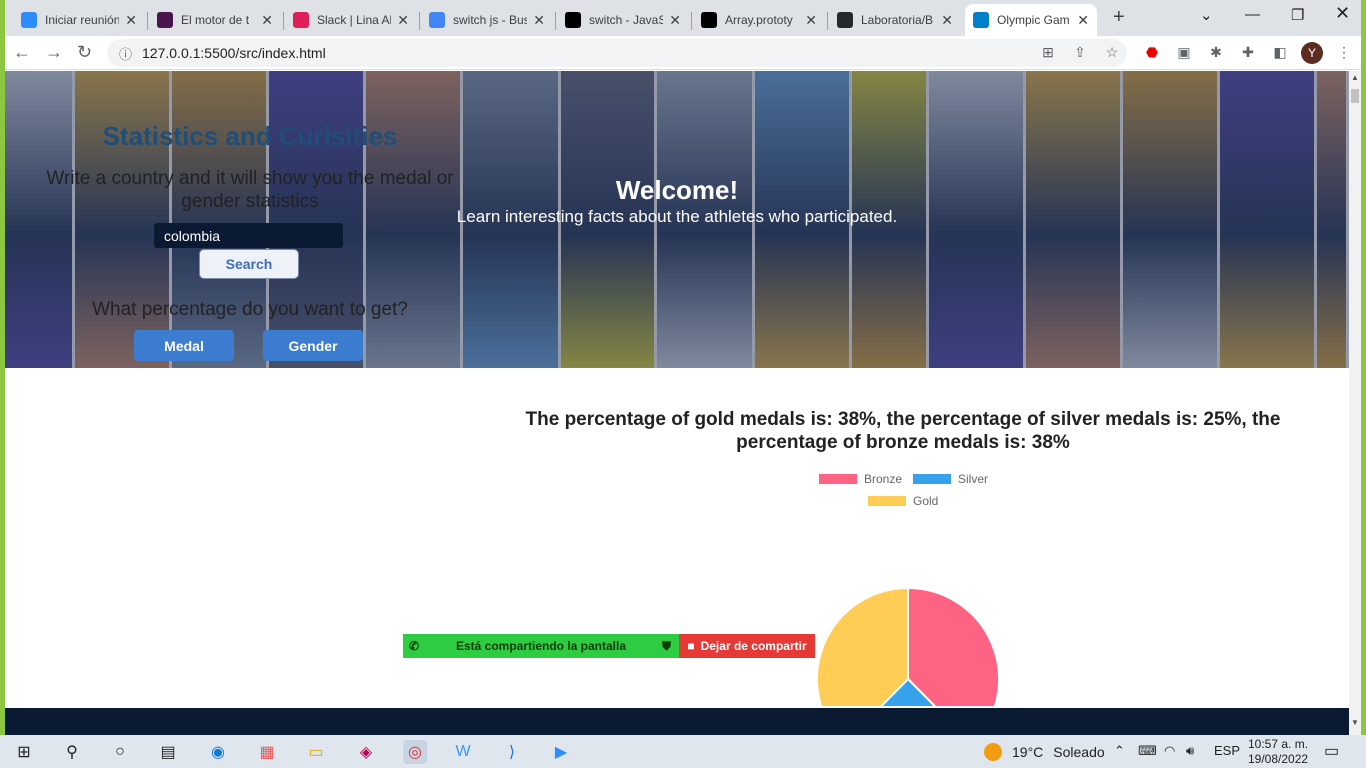  I want to click on temperature: 19°C, so click(1028, 752).